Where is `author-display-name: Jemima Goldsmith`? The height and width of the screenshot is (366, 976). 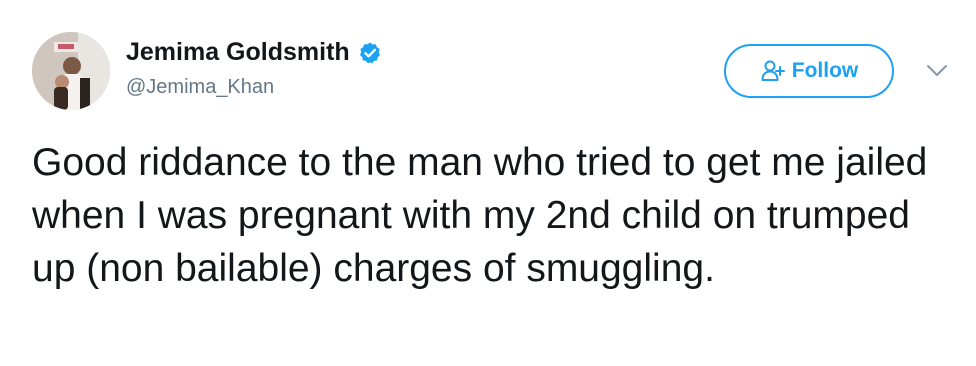 author-display-name: Jemima Goldsmith is located at coordinates (238, 52).